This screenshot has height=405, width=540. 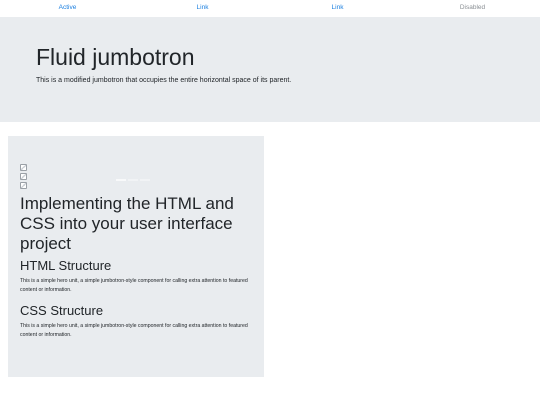 What do you see at coordinates (62, 310) in the screenshot?
I see `section-title-css: CSS Structure` at bounding box center [62, 310].